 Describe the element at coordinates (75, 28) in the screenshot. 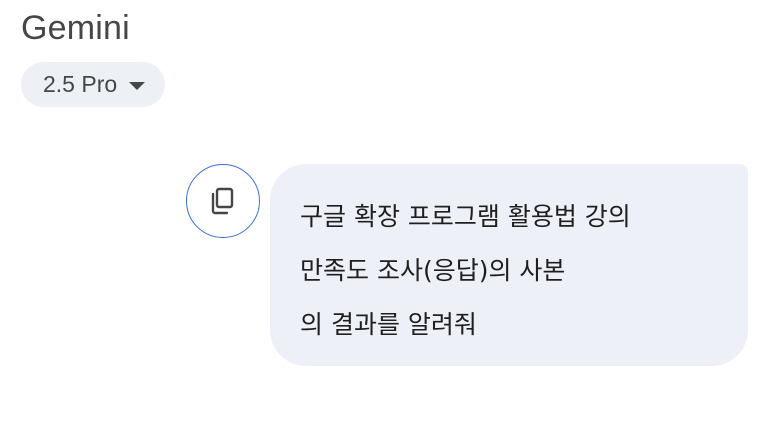

I see `app-title: Gemini` at that location.